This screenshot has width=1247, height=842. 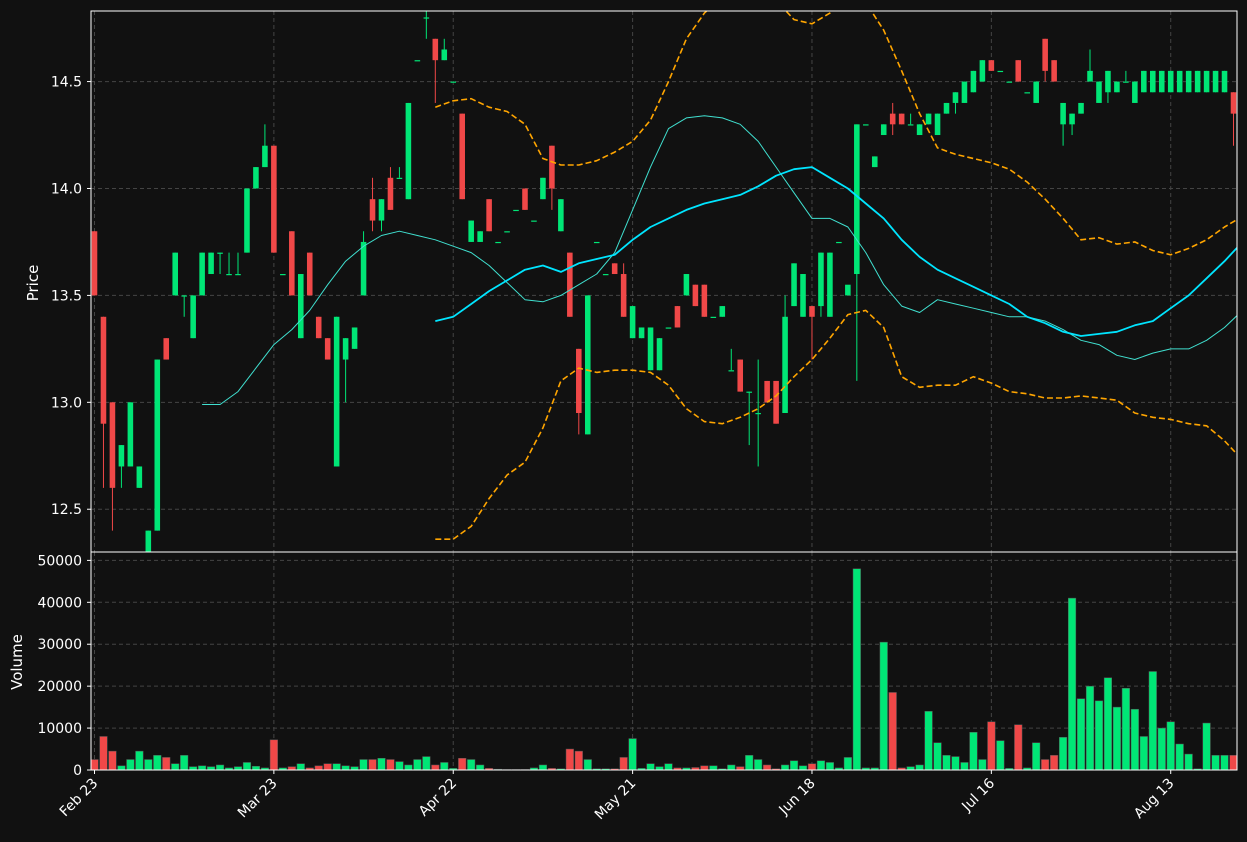 I want to click on volume-tick-label: 10000, so click(x=59, y=729).